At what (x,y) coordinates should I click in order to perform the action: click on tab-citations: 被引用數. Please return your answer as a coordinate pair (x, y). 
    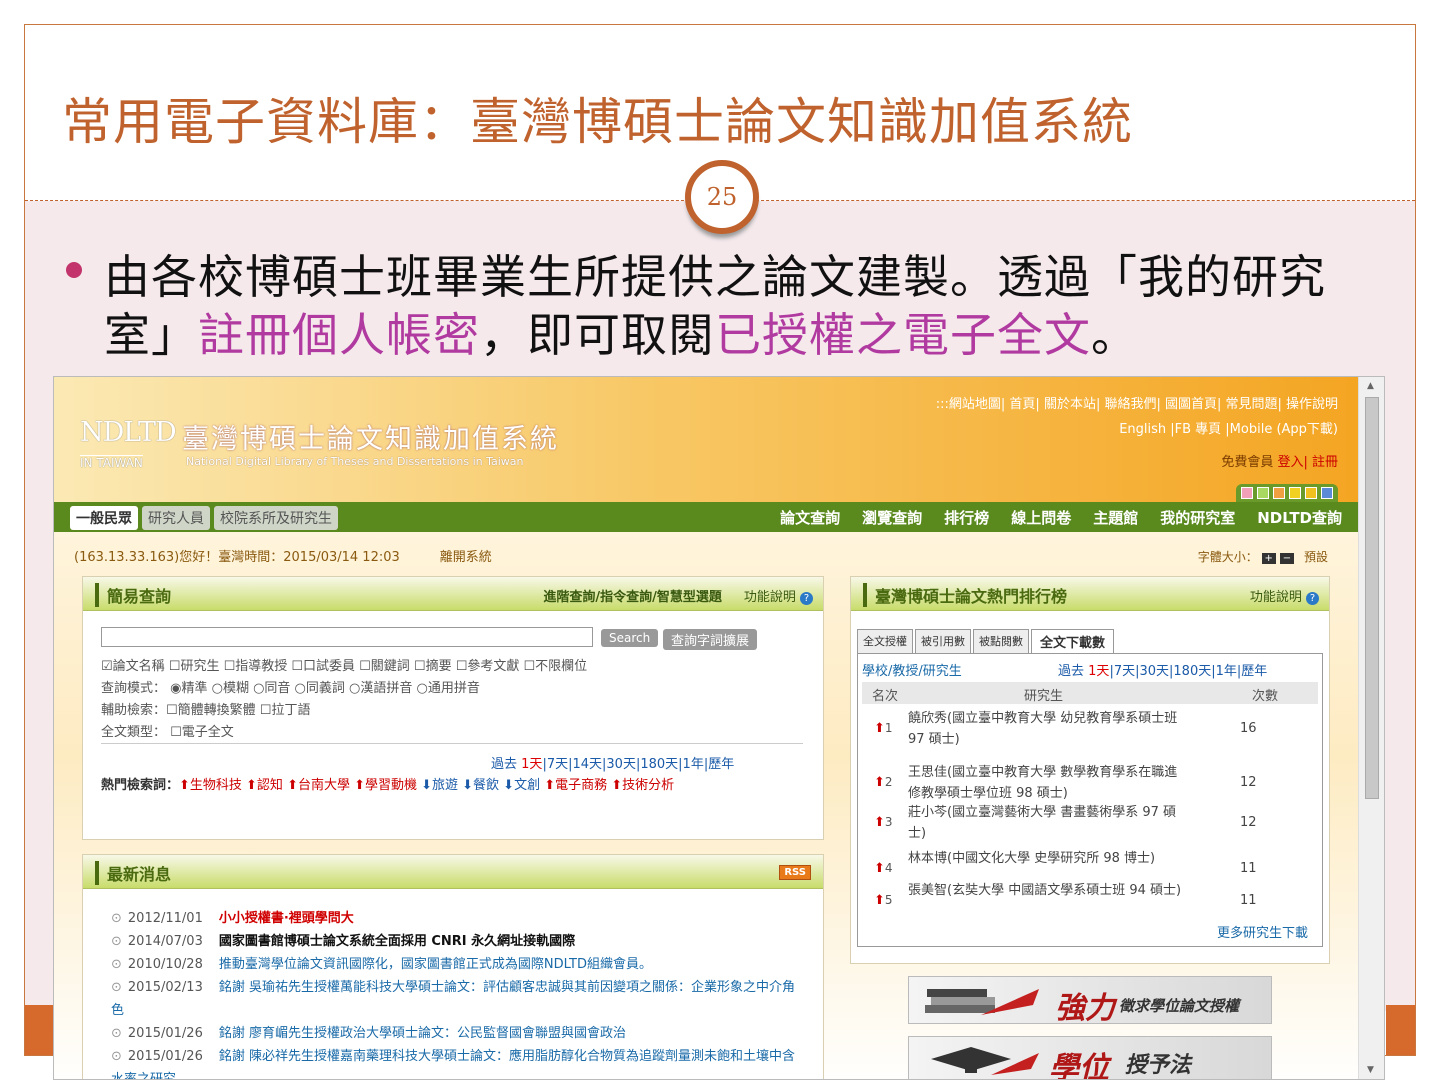
    Looking at the image, I should click on (943, 641).